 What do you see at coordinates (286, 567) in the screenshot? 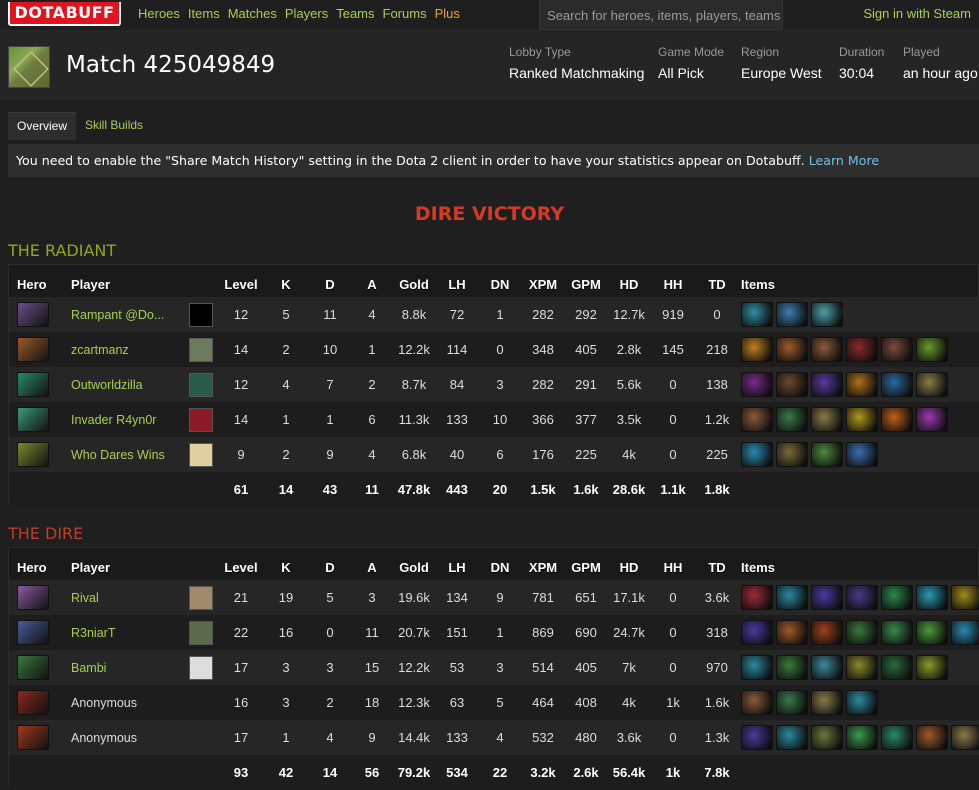
I see `column-header-k: K` at bounding box center [286, 567].